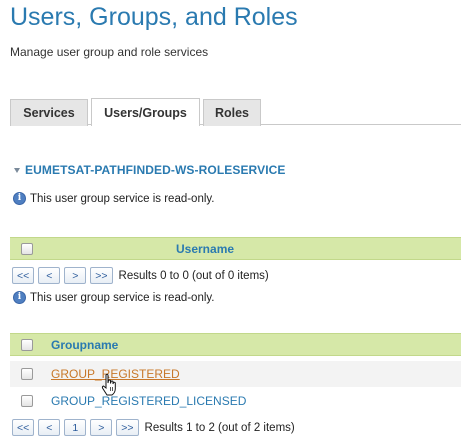 The width and height of the screenshot is (461, 444). What do you see at coordinates (17, 170) in the screenshot?
I see `triangle-down-icon` at bounding box center [17, 170].